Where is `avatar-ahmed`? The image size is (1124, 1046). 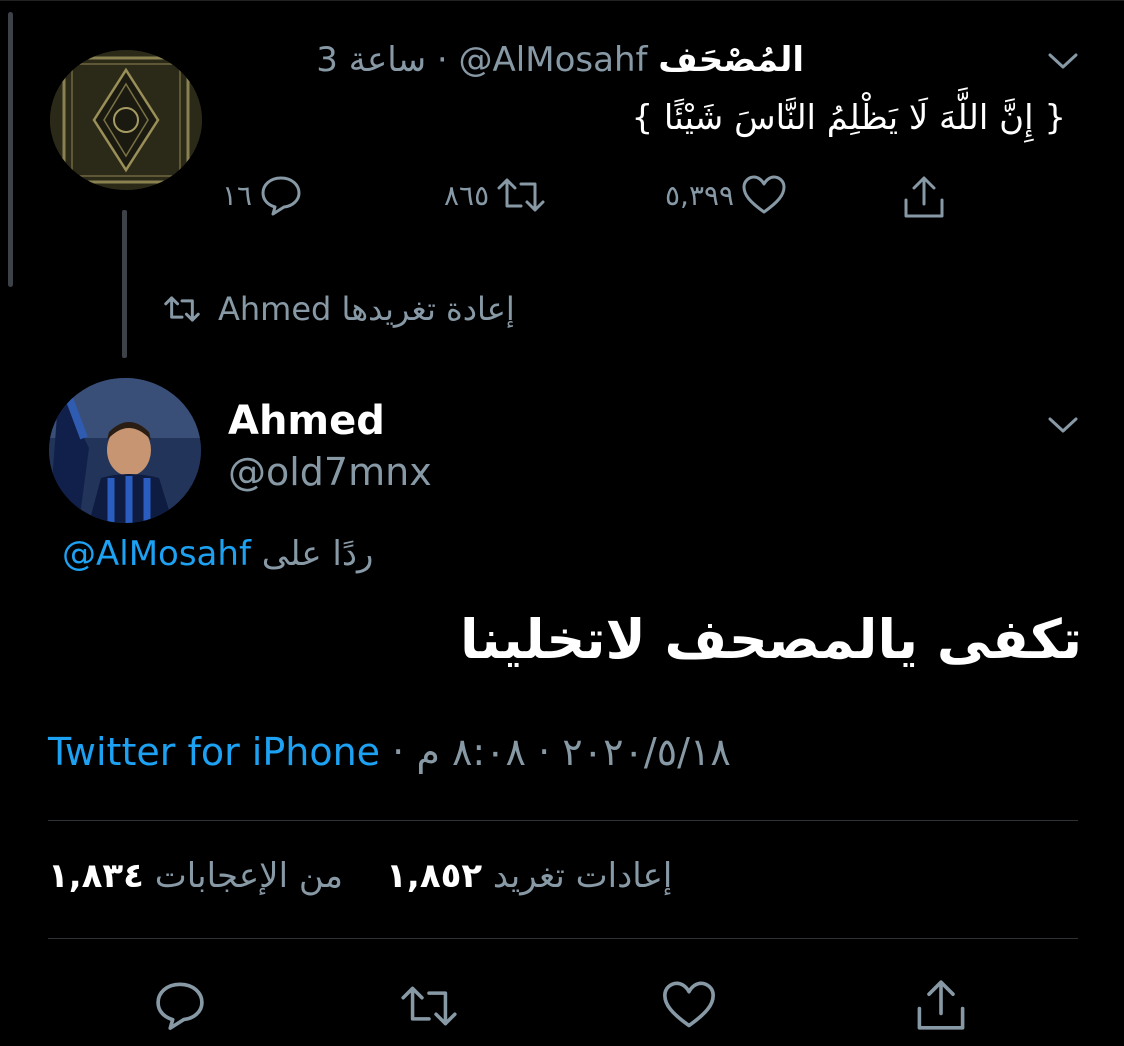 avatar-ahmed is located at coordinates (125, 450).